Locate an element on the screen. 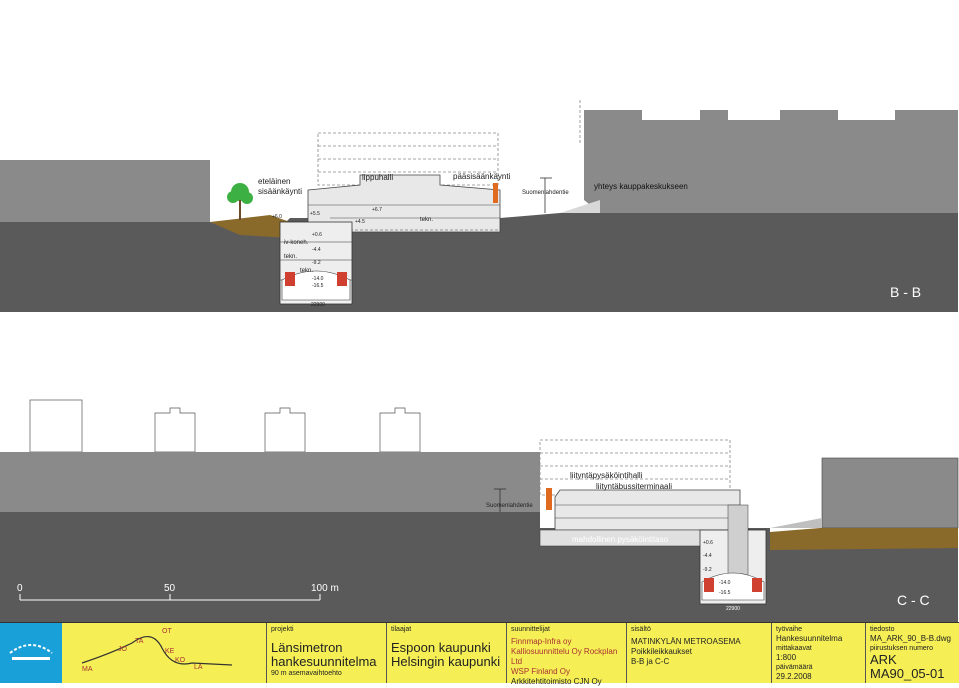 The width and height of the screenshot is (959, 688). project-line-2: hankesuunnitelma is located at coordinates (324, 661).